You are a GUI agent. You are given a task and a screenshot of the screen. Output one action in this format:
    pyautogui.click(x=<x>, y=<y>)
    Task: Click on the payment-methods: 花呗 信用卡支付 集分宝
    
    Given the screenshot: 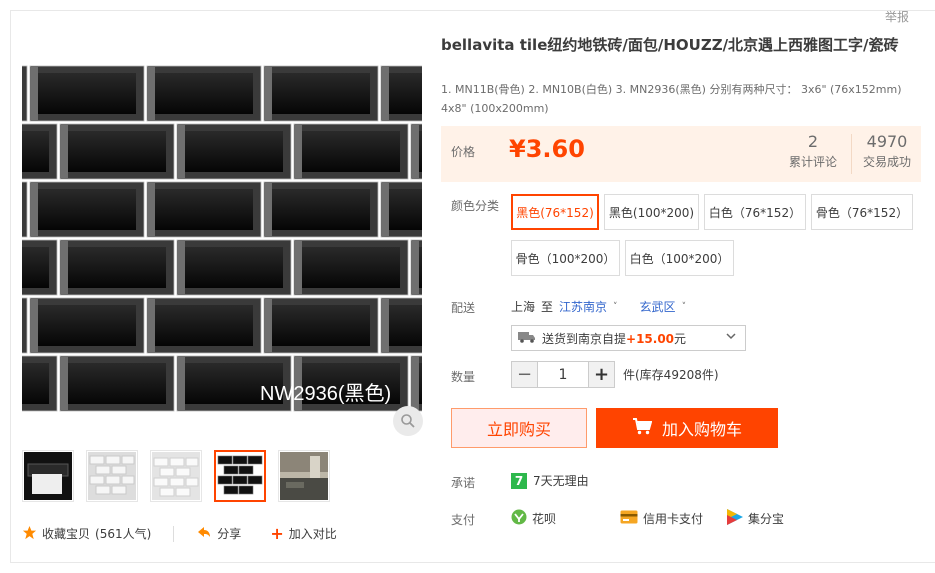 What is the action you would take?
    pyautogui.click(x=659, y=518)
    